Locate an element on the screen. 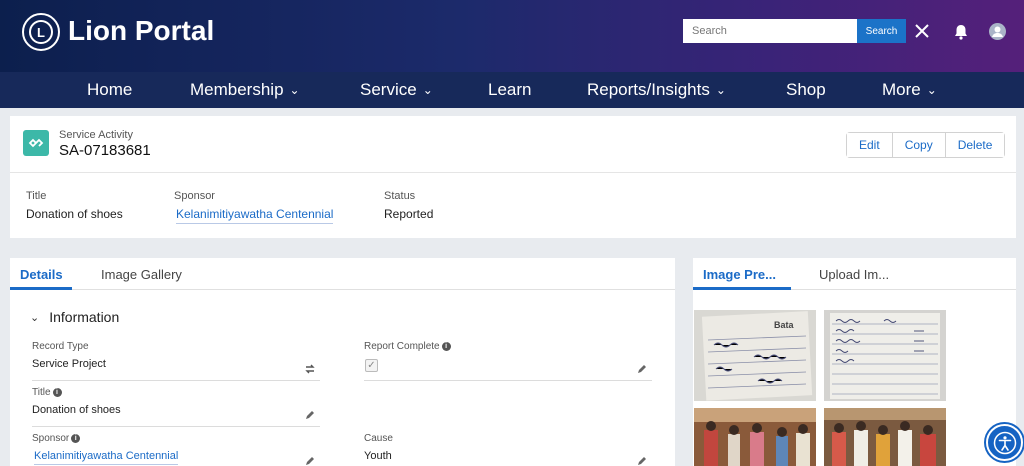  highlight-title-value: Donation of shoes is located at coordinates (74, 214).